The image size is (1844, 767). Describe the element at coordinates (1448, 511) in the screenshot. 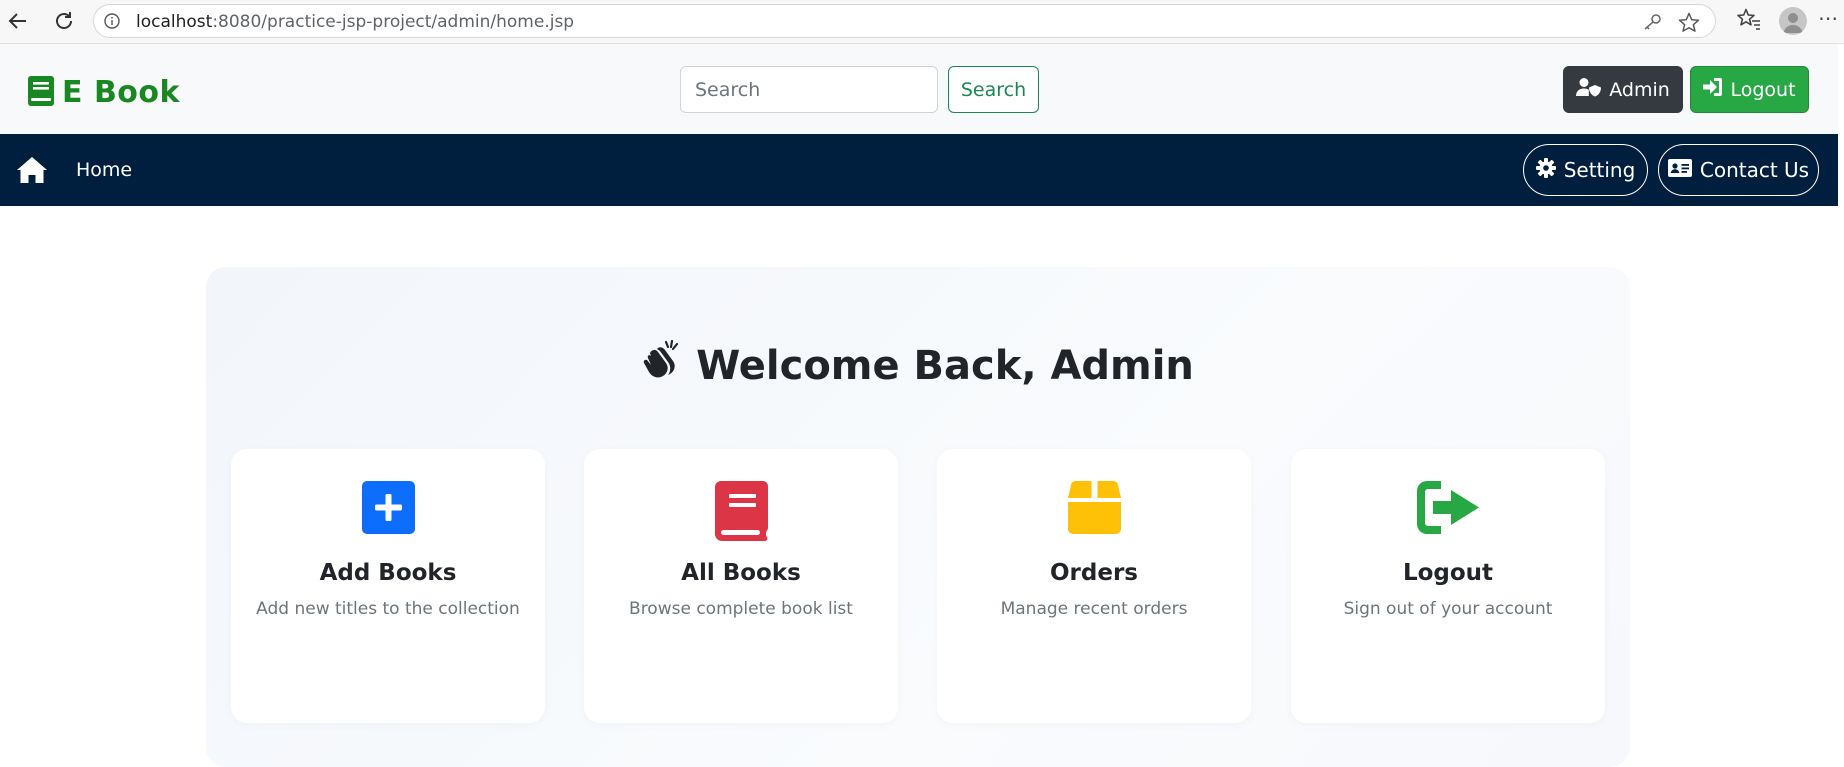

I see `sign-out-icon` at that location.